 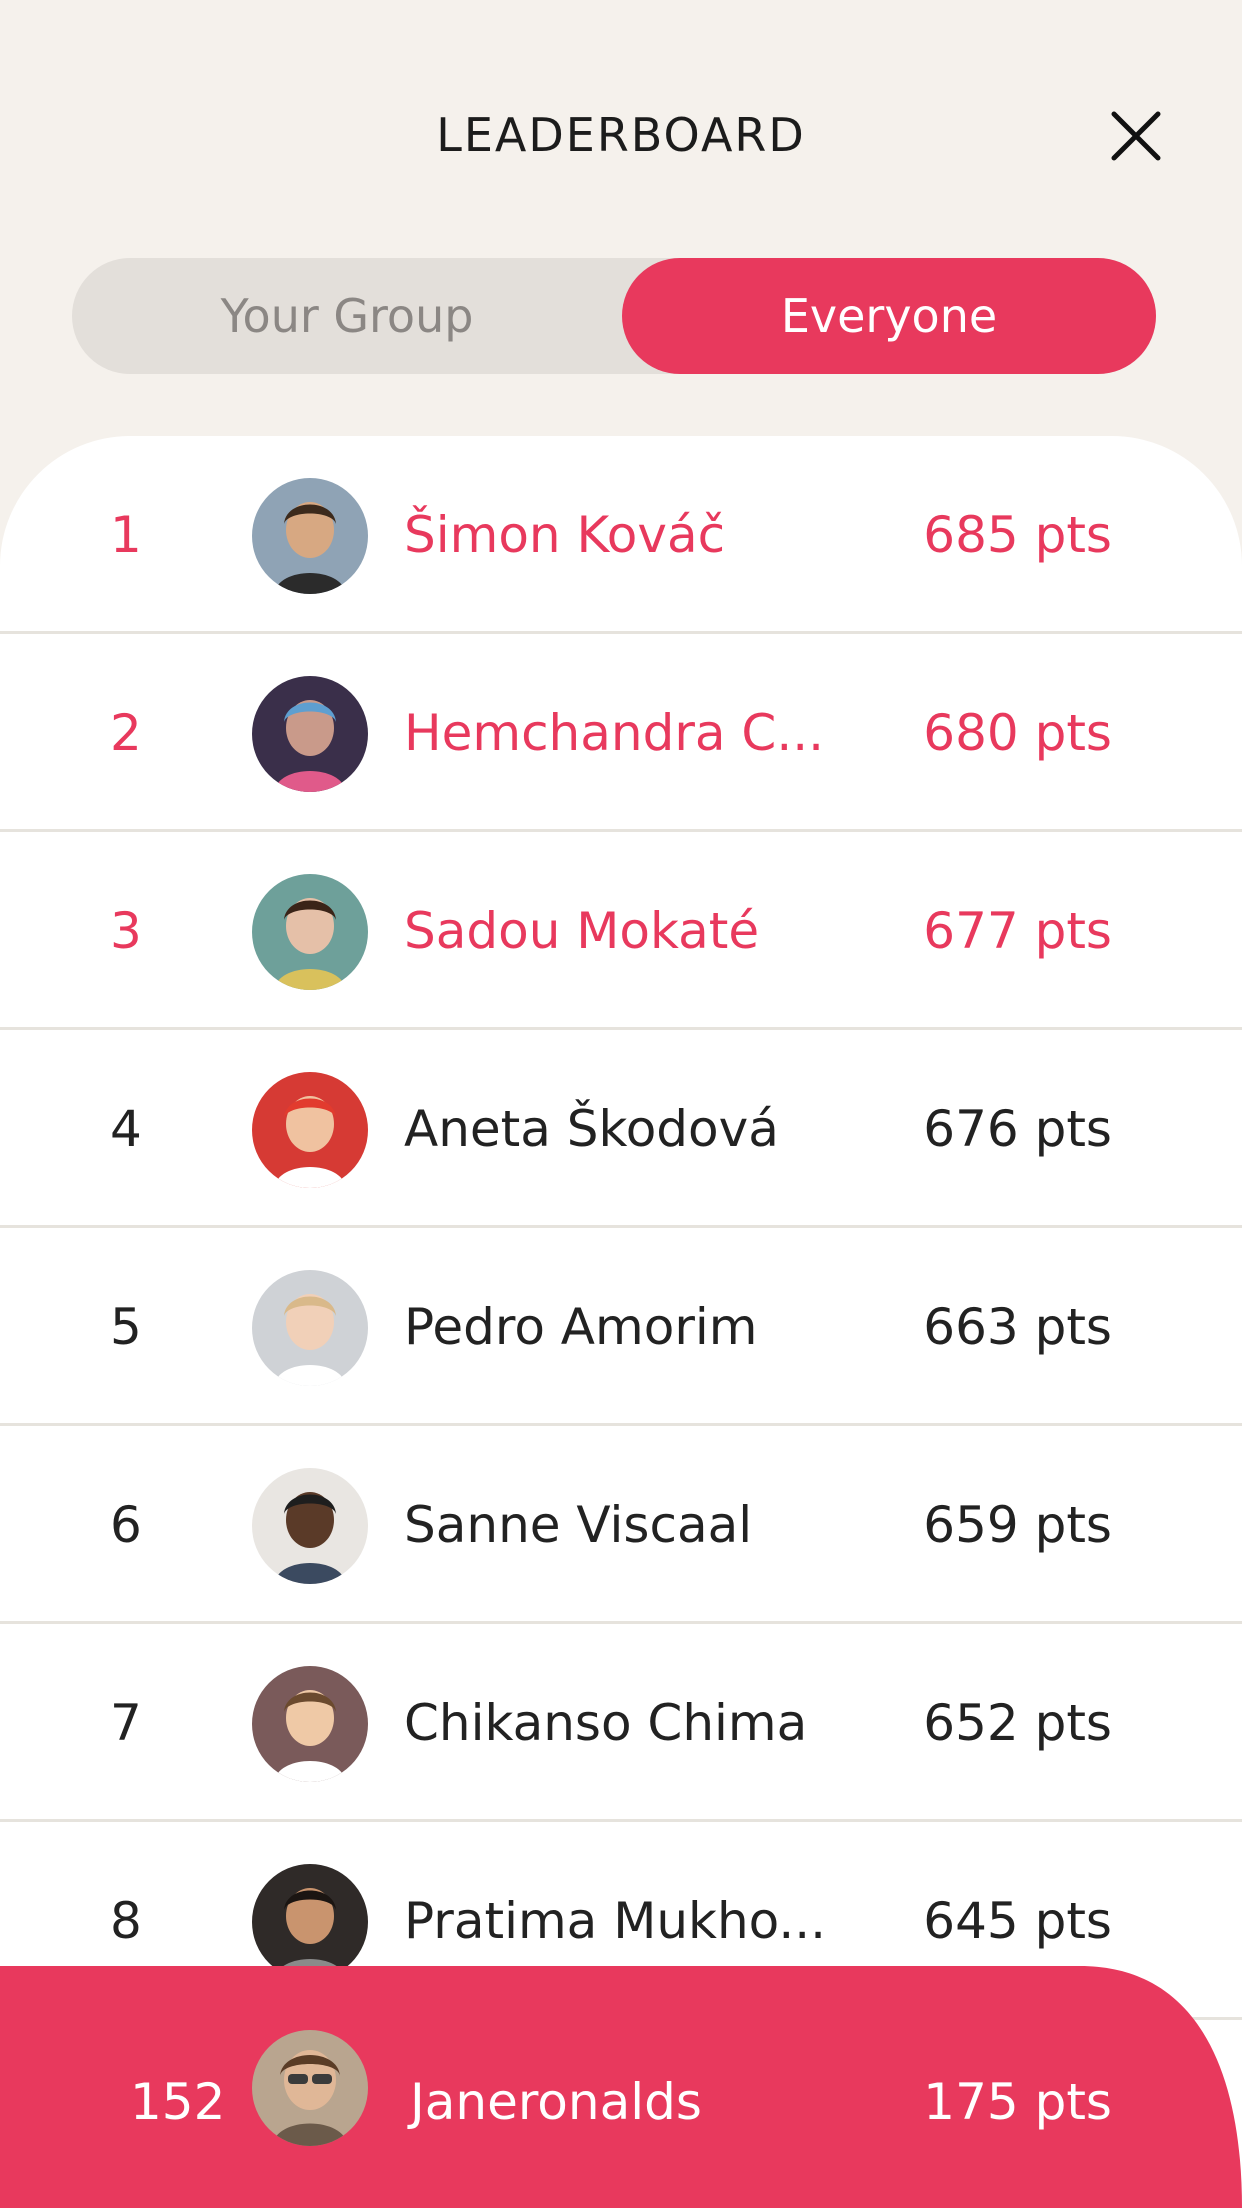 I want to click on rank-number: 5, so click(x=126, y=1327).